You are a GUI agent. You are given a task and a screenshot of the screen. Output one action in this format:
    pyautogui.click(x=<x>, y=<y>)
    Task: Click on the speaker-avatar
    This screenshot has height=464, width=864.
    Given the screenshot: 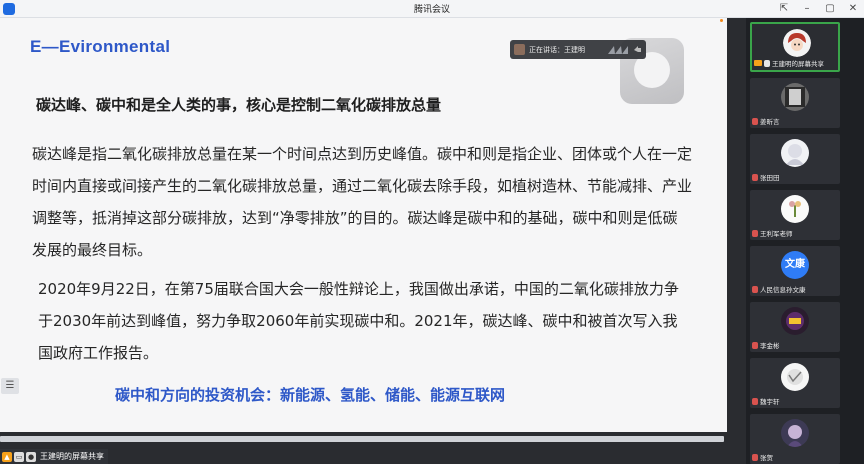 What is the action you would take?
    pyautogui.click(x=519, y=49)
    